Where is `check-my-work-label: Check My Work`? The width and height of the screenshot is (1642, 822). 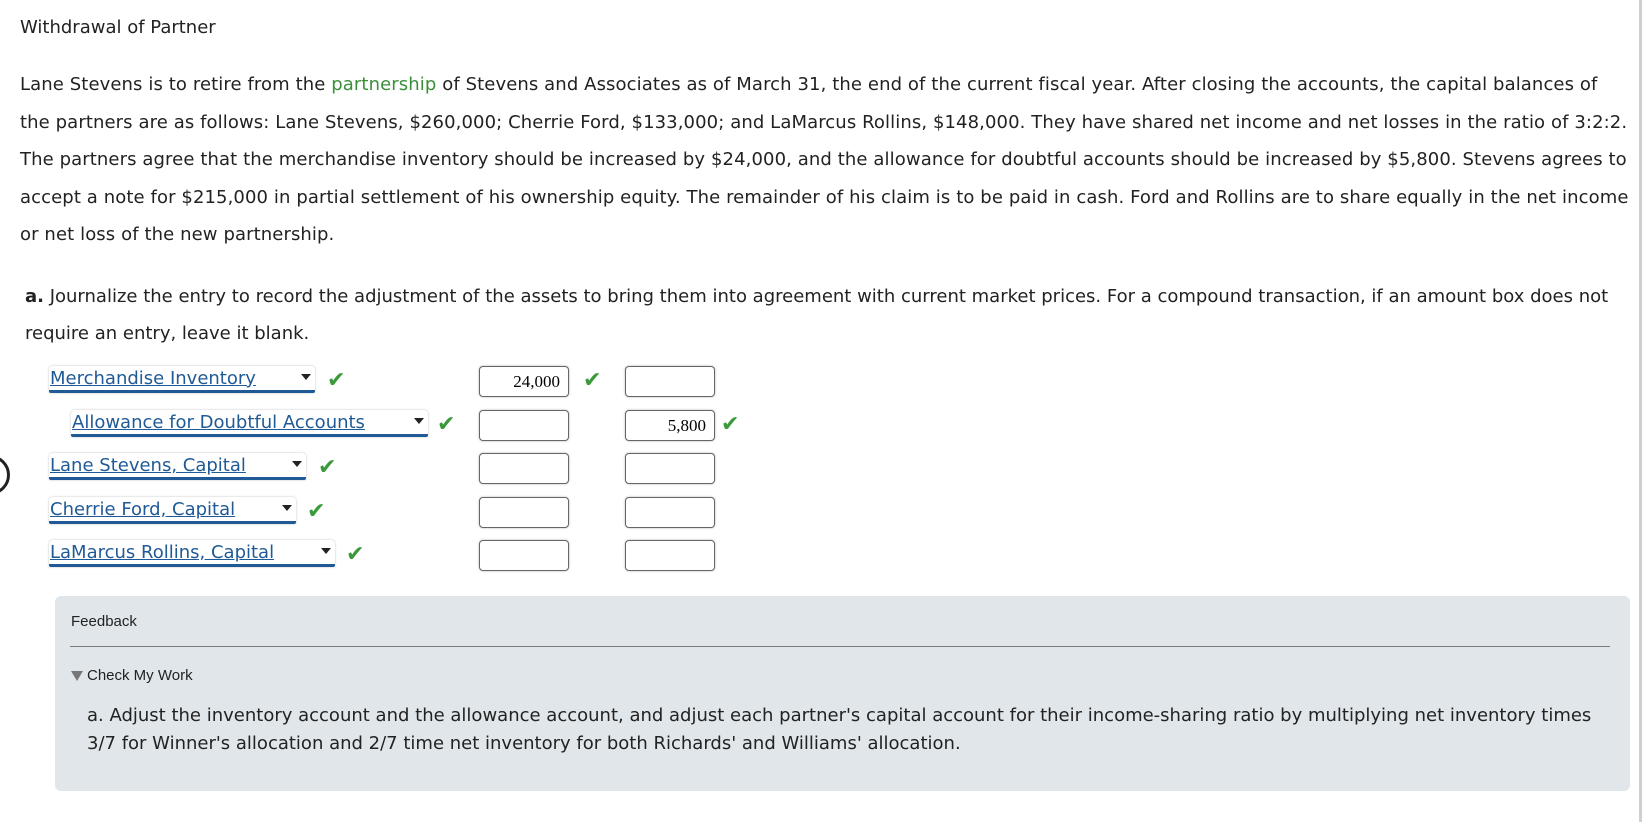
check-my-work-label: Check My Work is located at coordinates (140, 675).